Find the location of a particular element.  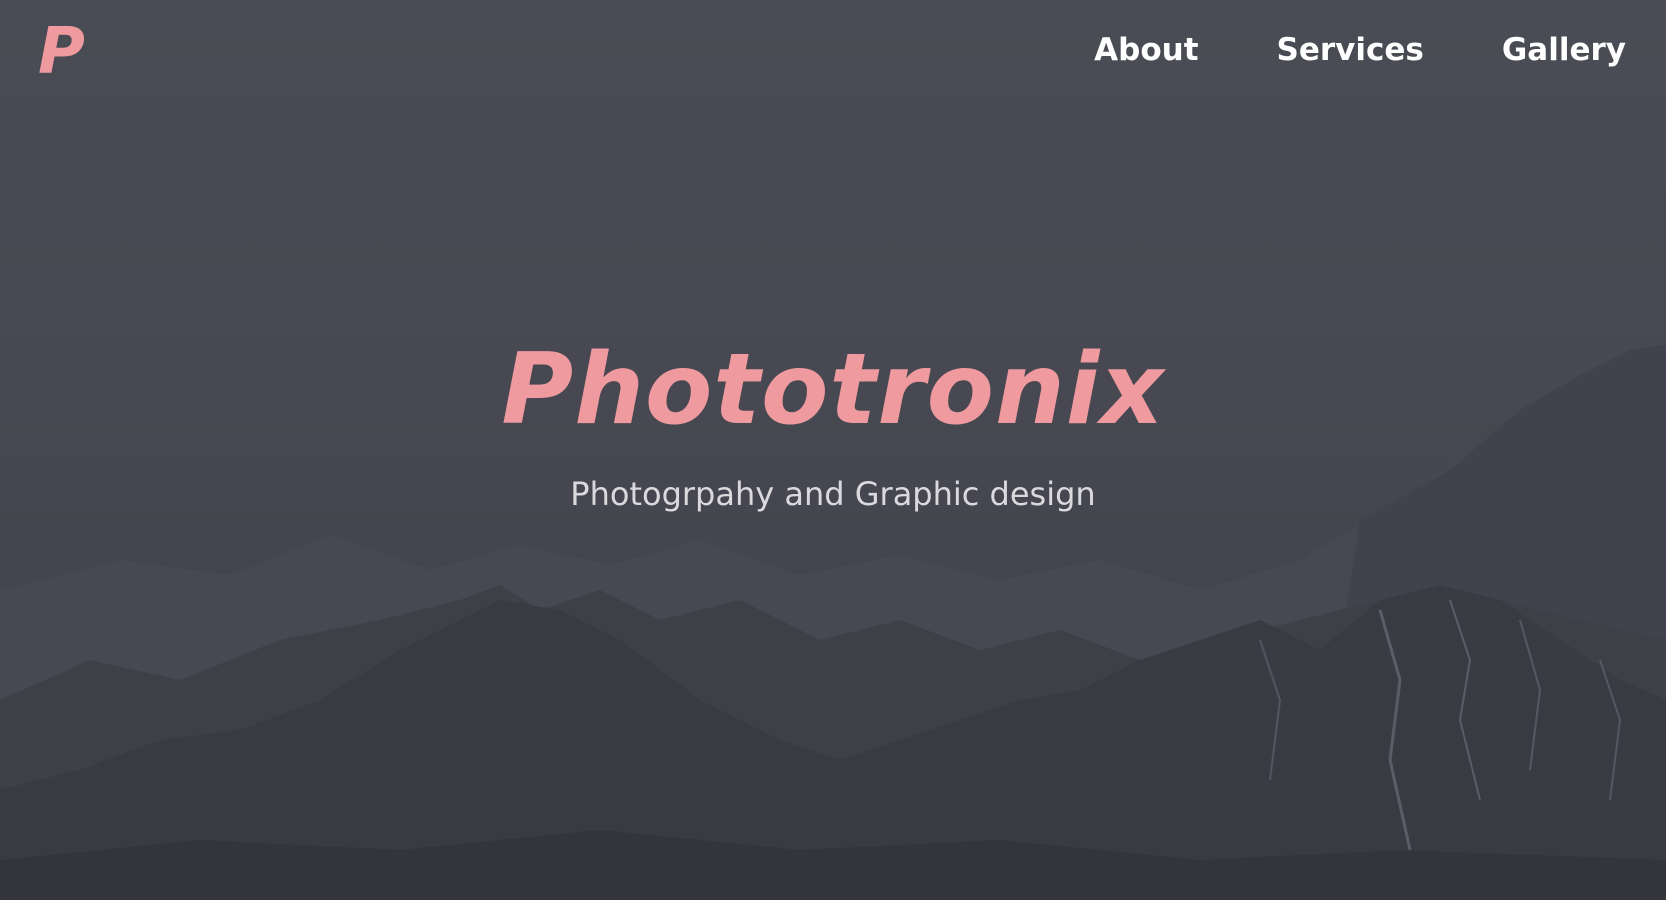

main-nav: About Services Gallery is located at coordinates (1360, 50).